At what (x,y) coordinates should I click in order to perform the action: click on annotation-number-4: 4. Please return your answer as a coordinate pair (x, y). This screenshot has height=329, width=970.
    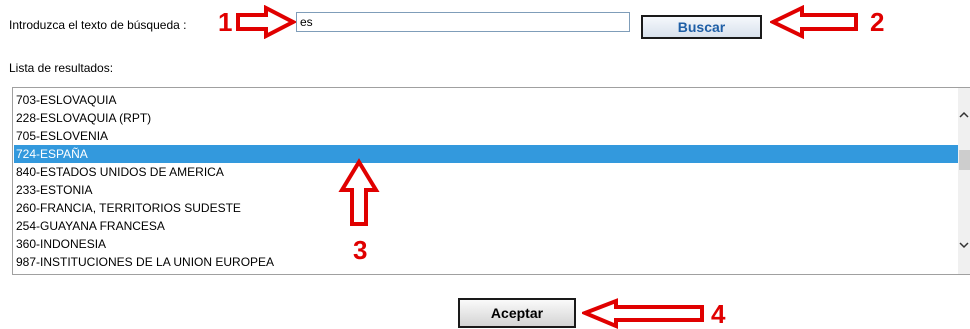
    Looking at the image, I should click on (718, 314).